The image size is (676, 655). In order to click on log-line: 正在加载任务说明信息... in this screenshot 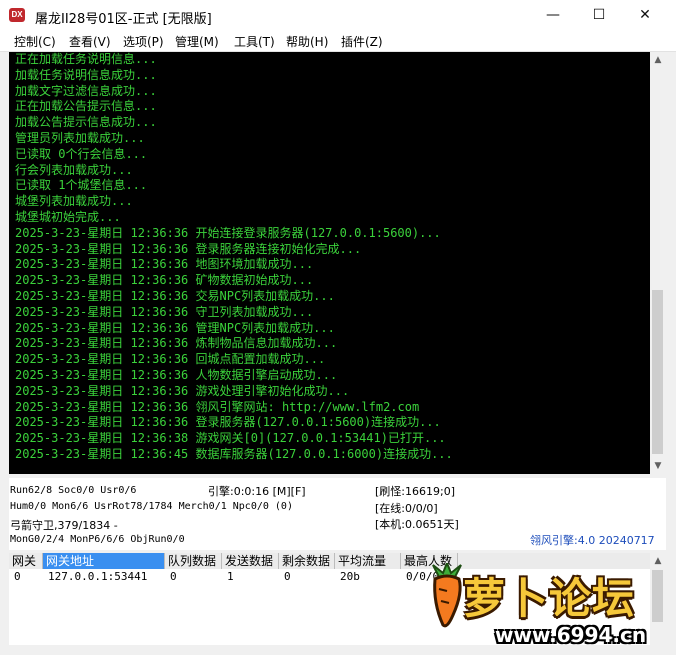, I will do `click(86, 59)`.